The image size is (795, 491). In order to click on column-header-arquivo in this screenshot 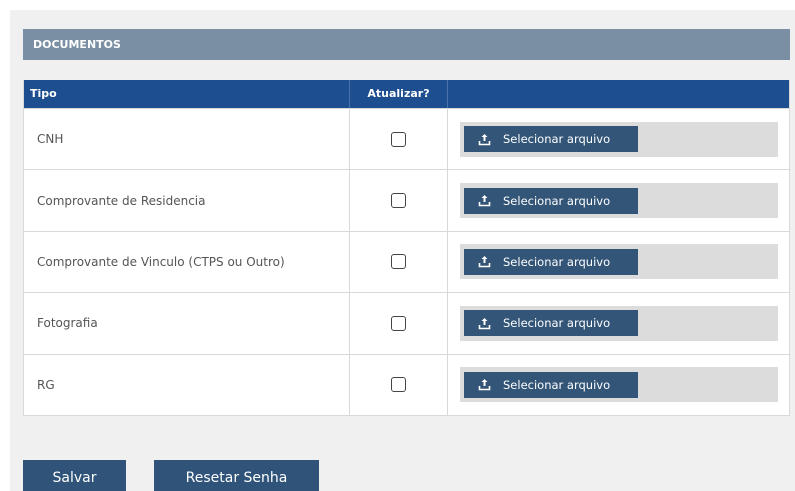, I will do `click(618, 94)`.